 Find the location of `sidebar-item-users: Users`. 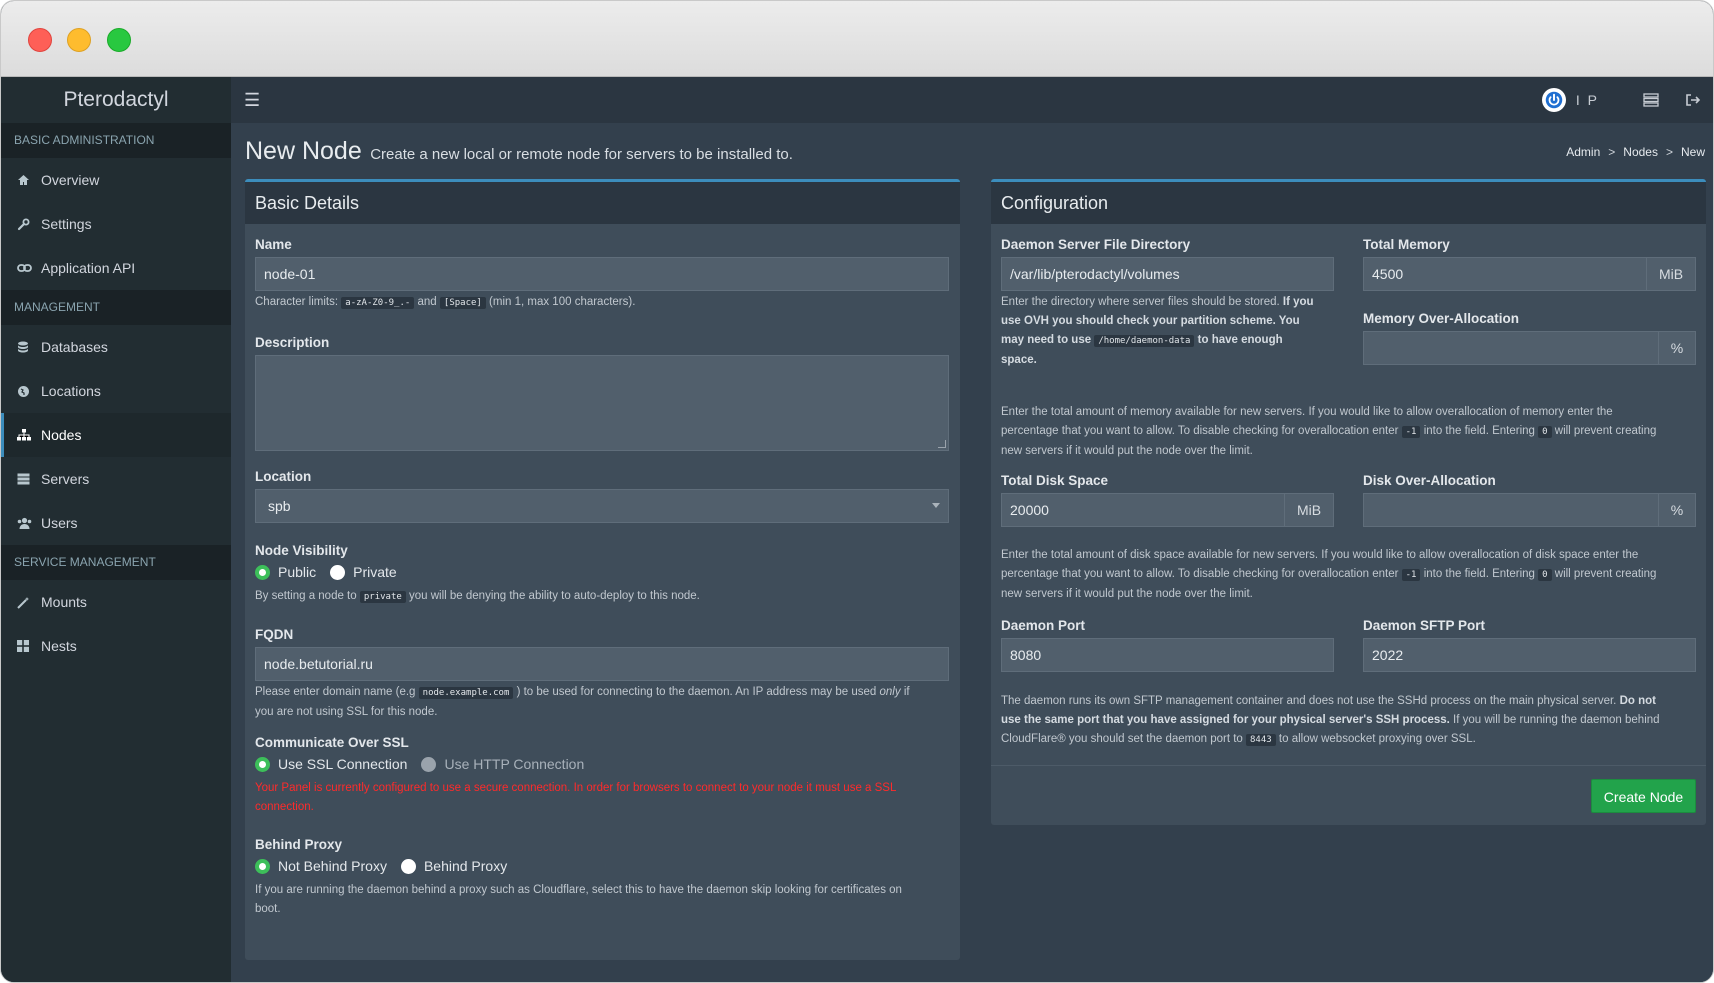

sidebar-item-users: Users is located at coordinates (116, 523).